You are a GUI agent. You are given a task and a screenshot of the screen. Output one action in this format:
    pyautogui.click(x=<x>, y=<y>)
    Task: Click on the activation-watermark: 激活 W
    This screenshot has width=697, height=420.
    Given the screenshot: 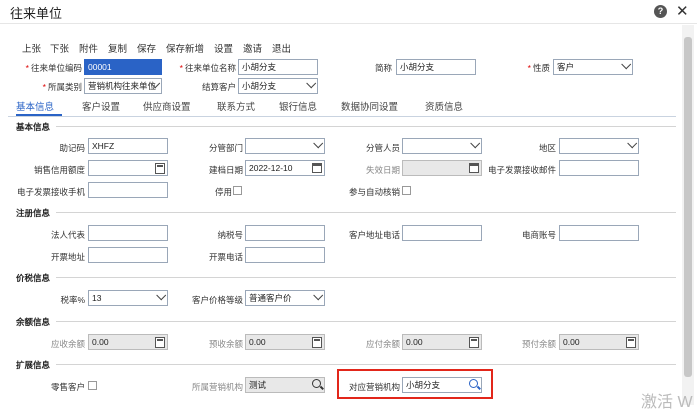 What is the action you would take?
    pyautogui.click(x=667, y=402)
    